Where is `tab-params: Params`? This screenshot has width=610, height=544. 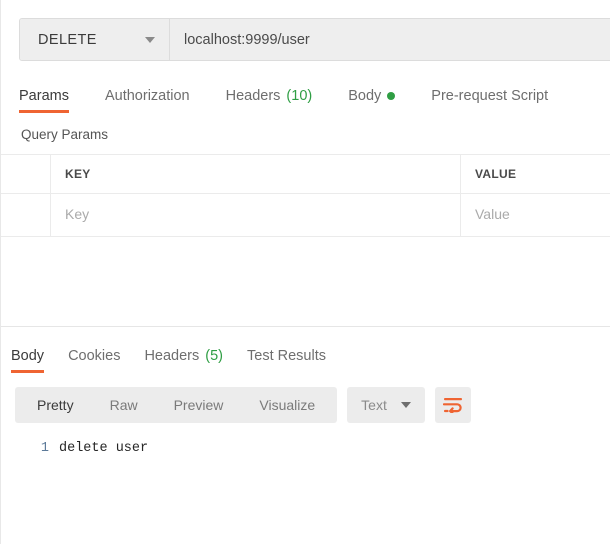 tab-params: Params is located at coordinates (44, 100).